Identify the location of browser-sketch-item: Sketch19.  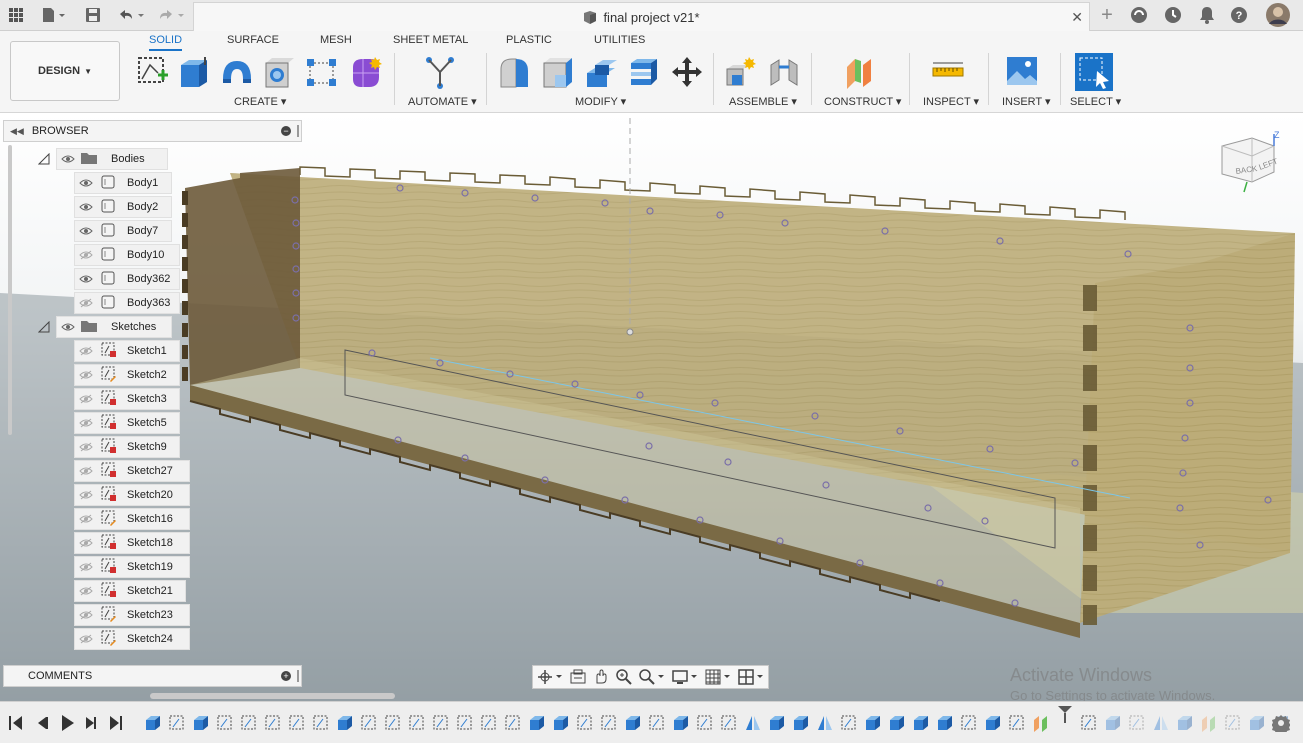
(132, 567).